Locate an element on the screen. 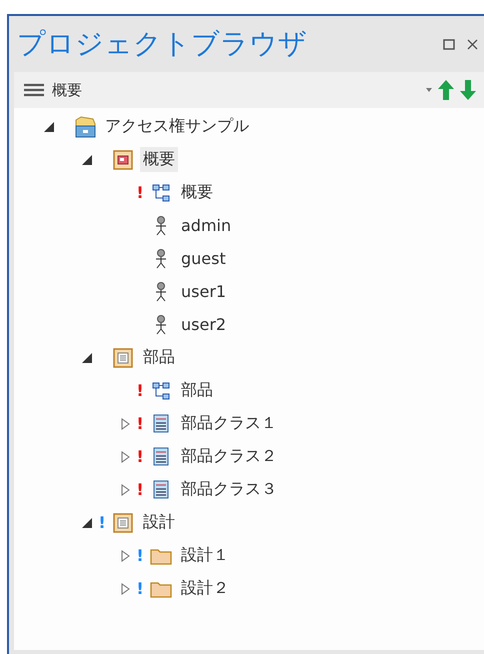  dropdown-icon is located at coordinates (429, 90).